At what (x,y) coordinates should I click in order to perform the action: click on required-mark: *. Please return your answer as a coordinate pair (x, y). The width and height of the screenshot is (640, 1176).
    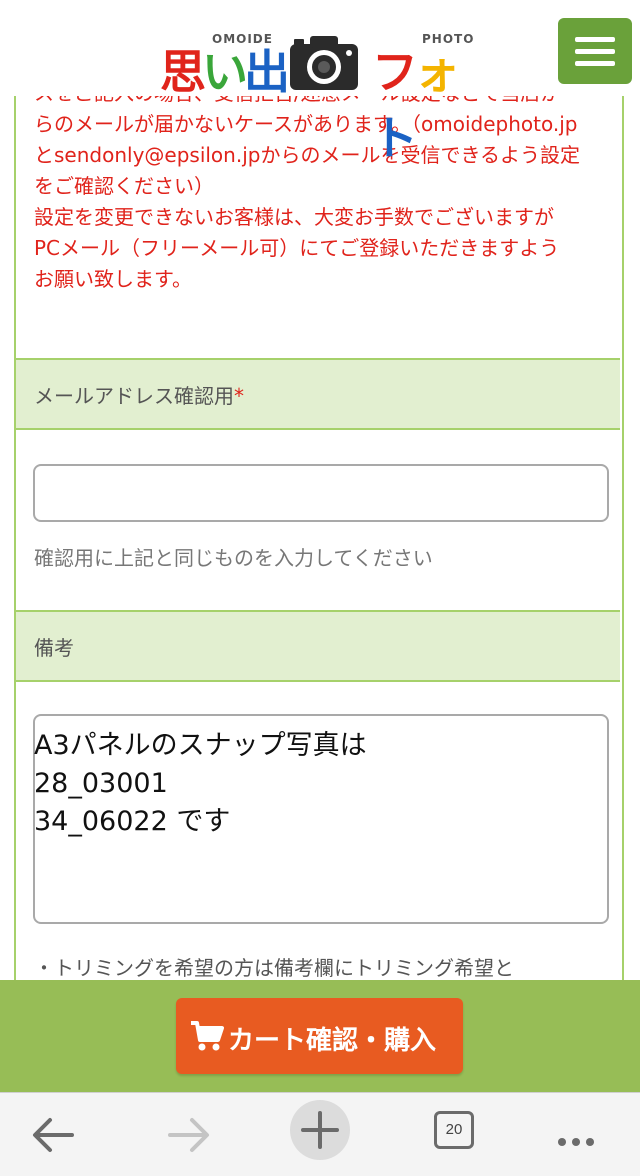
    Looking at the image, I should click on (239, 396).